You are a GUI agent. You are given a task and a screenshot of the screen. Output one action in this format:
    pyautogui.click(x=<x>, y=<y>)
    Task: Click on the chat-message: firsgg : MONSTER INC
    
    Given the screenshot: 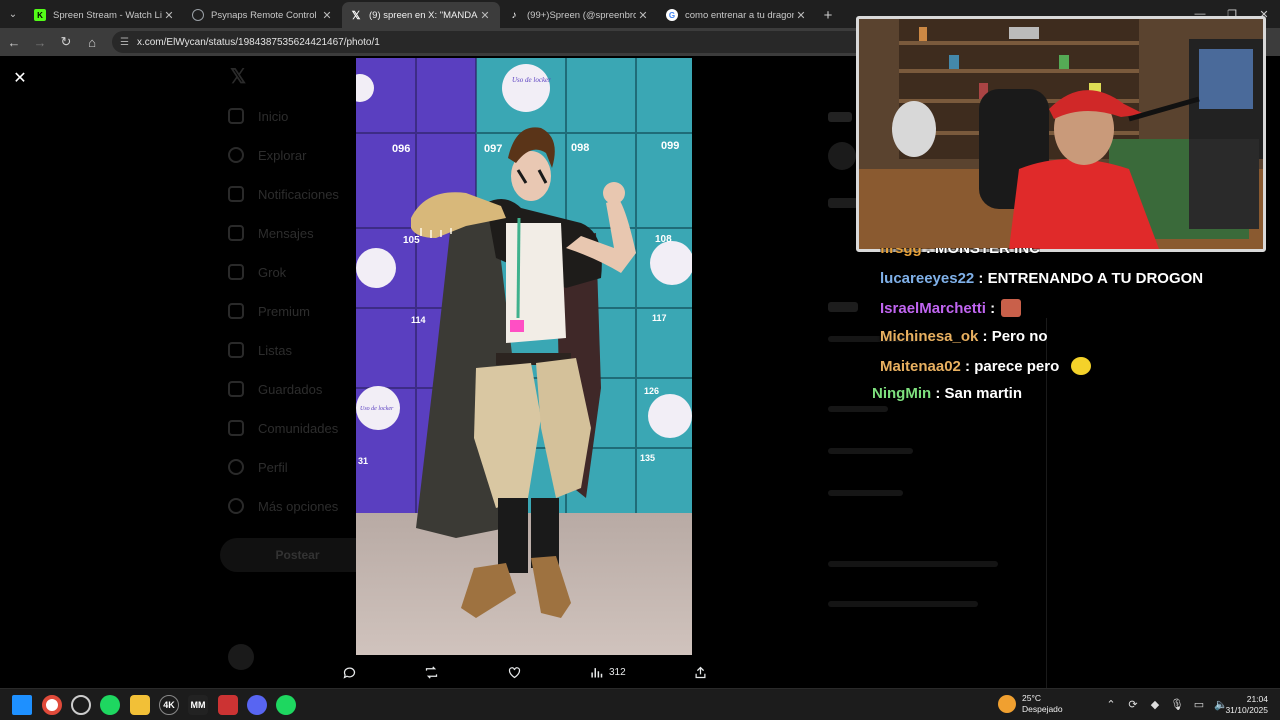 What is the action you would take?
    pyautogui.click(x=960, y=248)
    